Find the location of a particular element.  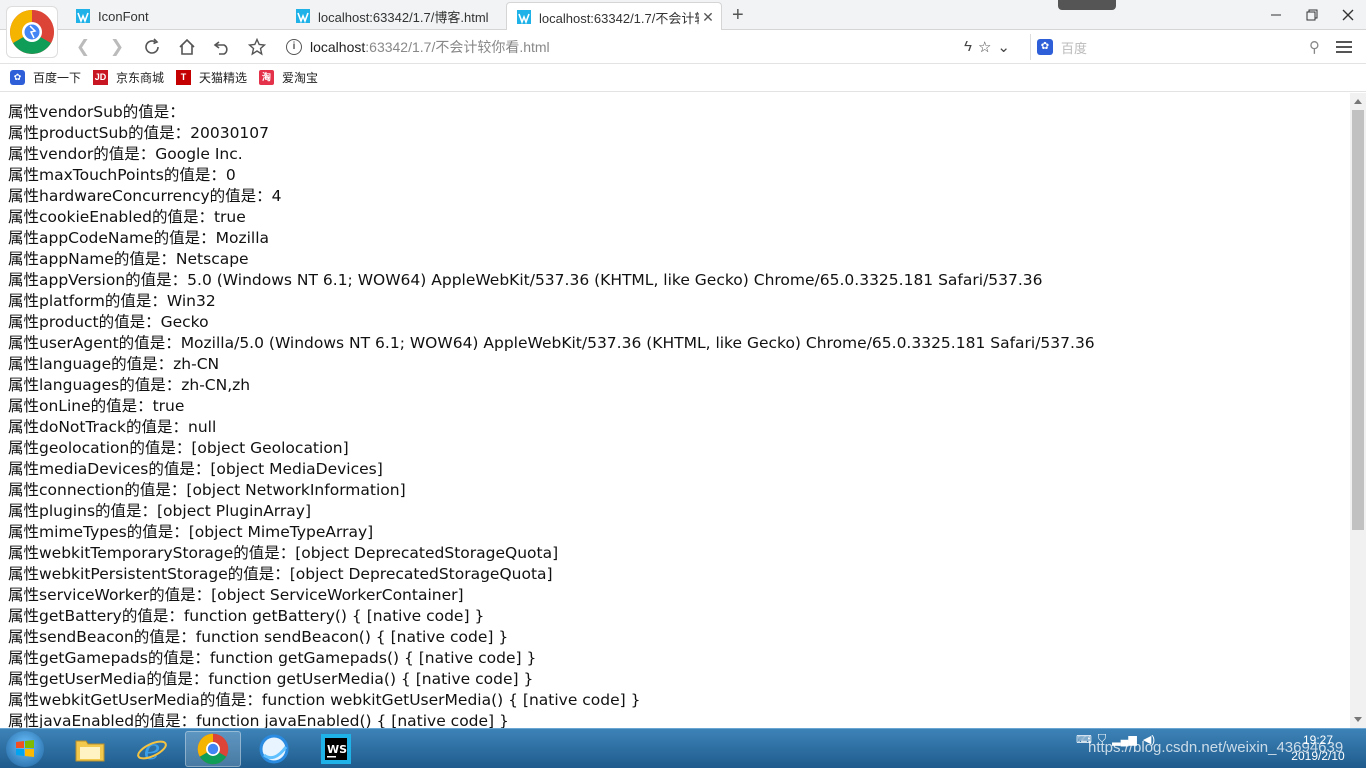

reload-button is located at coordinates (152, 47).